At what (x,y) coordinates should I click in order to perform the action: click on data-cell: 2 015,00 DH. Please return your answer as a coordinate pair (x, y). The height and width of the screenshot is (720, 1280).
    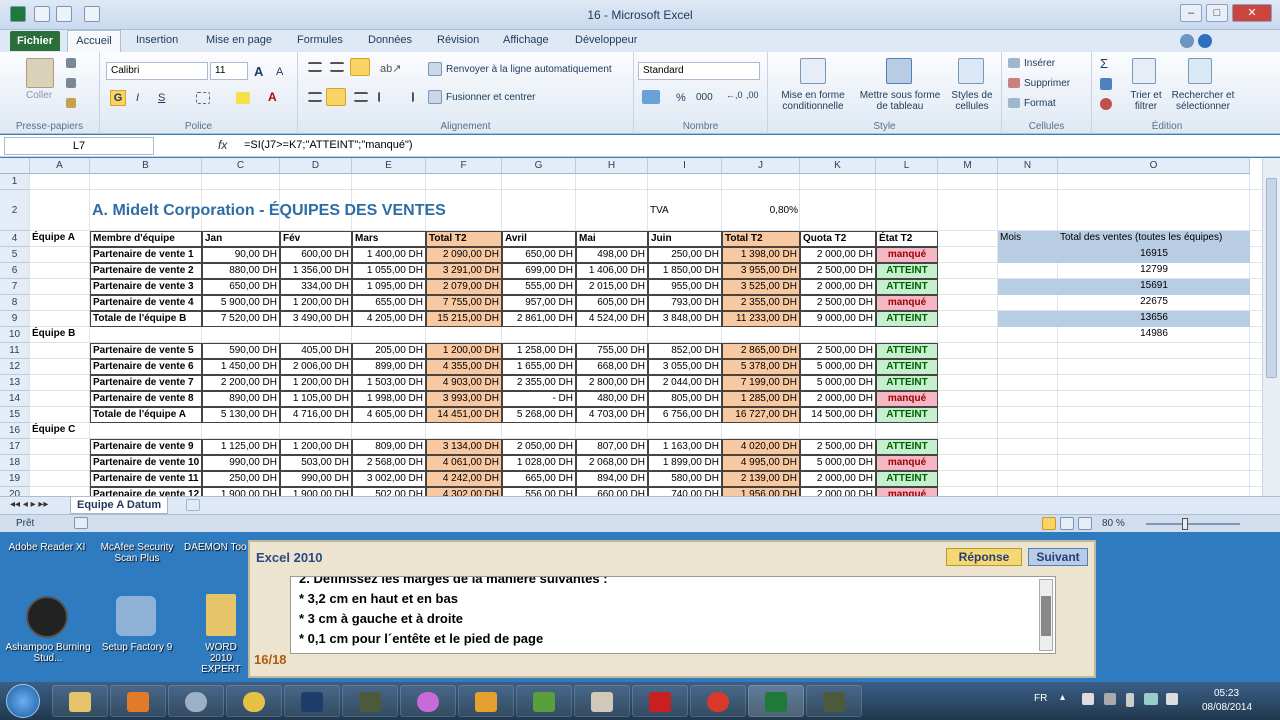
    Looking at the image, I should click on (612, 287).